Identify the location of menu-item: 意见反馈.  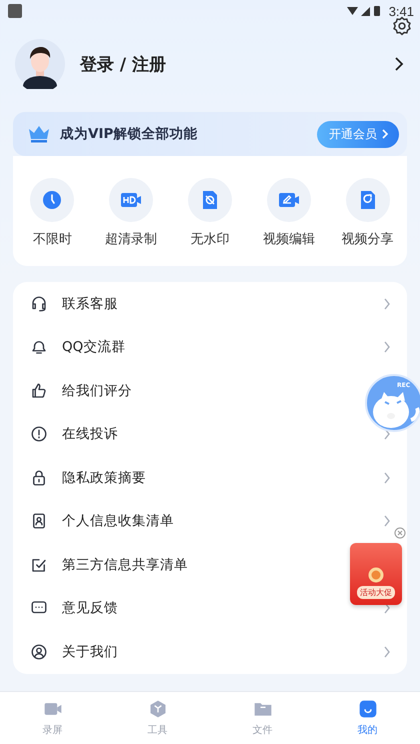
(90, 608).